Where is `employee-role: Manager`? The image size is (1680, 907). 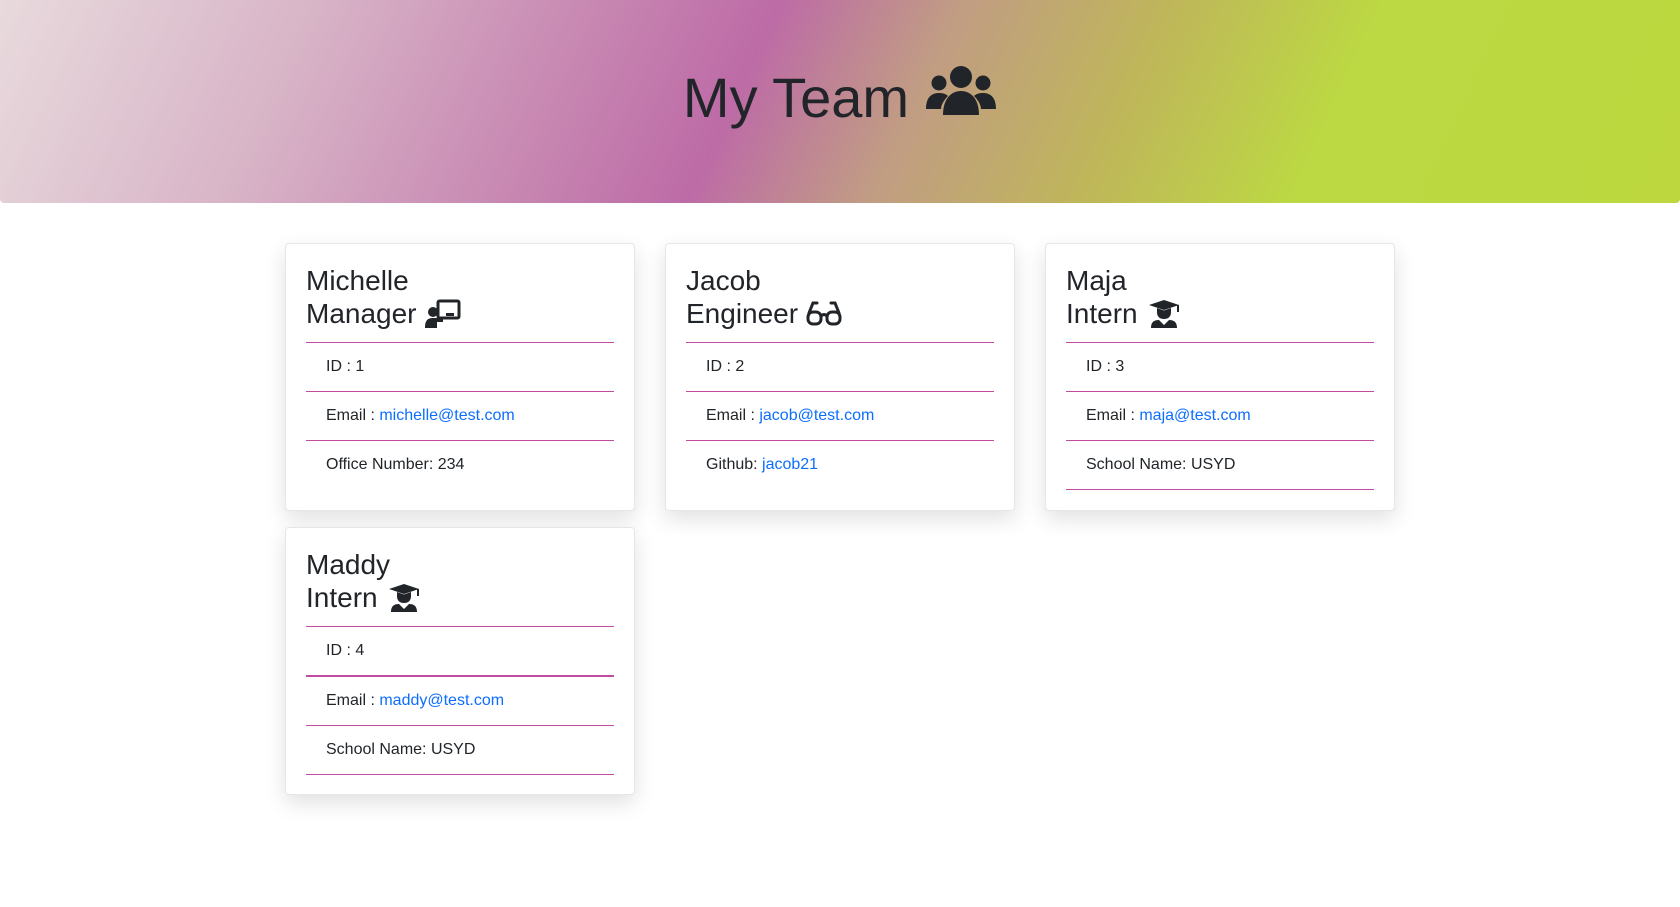
employee-role: Manager is located at coordinates (460, 313).